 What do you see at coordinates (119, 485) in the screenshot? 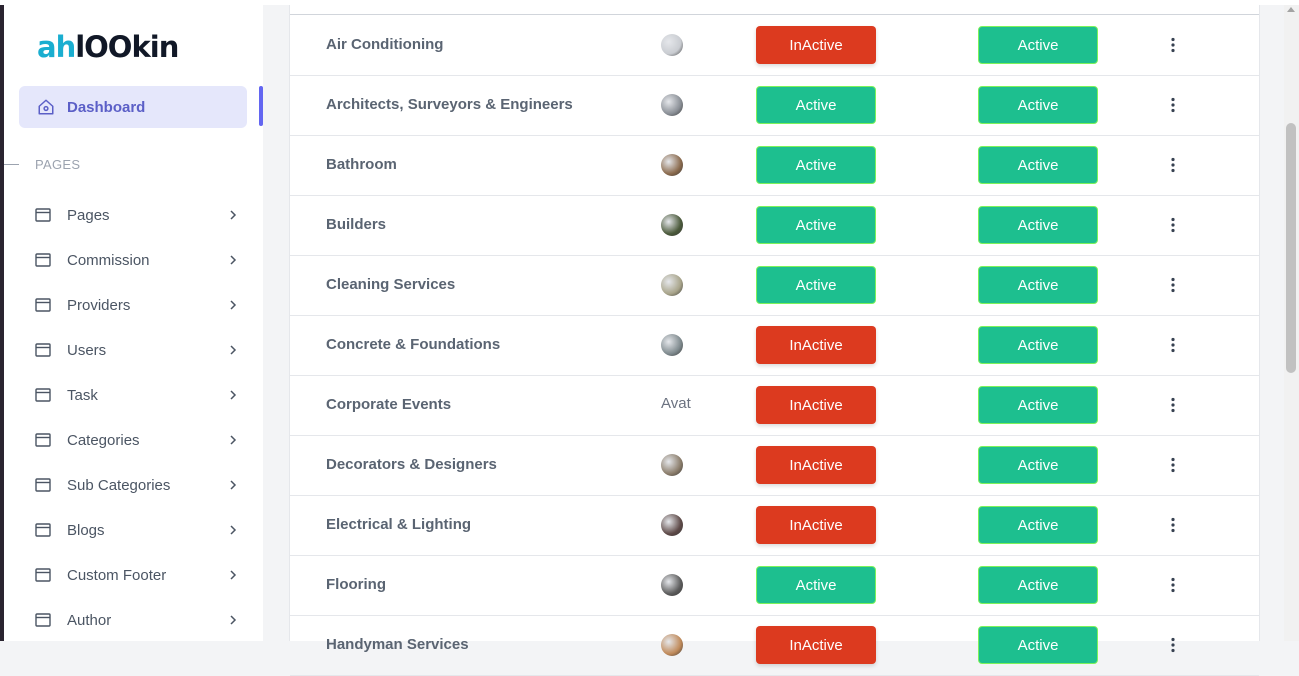
I see `sidebar-item-label: Sub Categories` at bounding box center [119, 485].